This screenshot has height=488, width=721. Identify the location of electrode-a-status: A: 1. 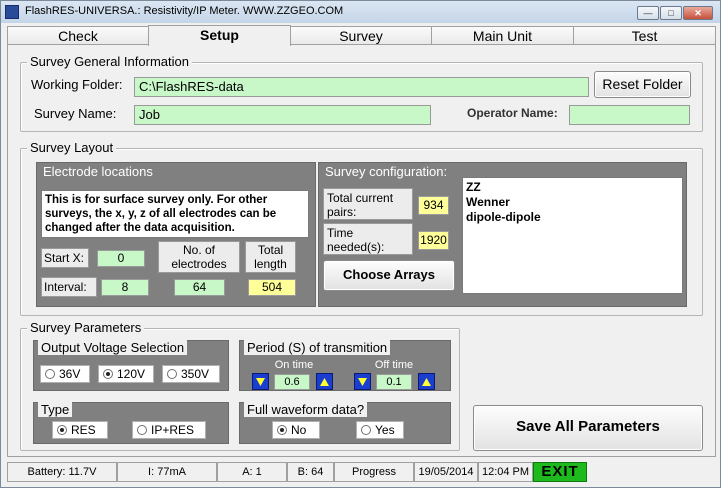
(252, 472).